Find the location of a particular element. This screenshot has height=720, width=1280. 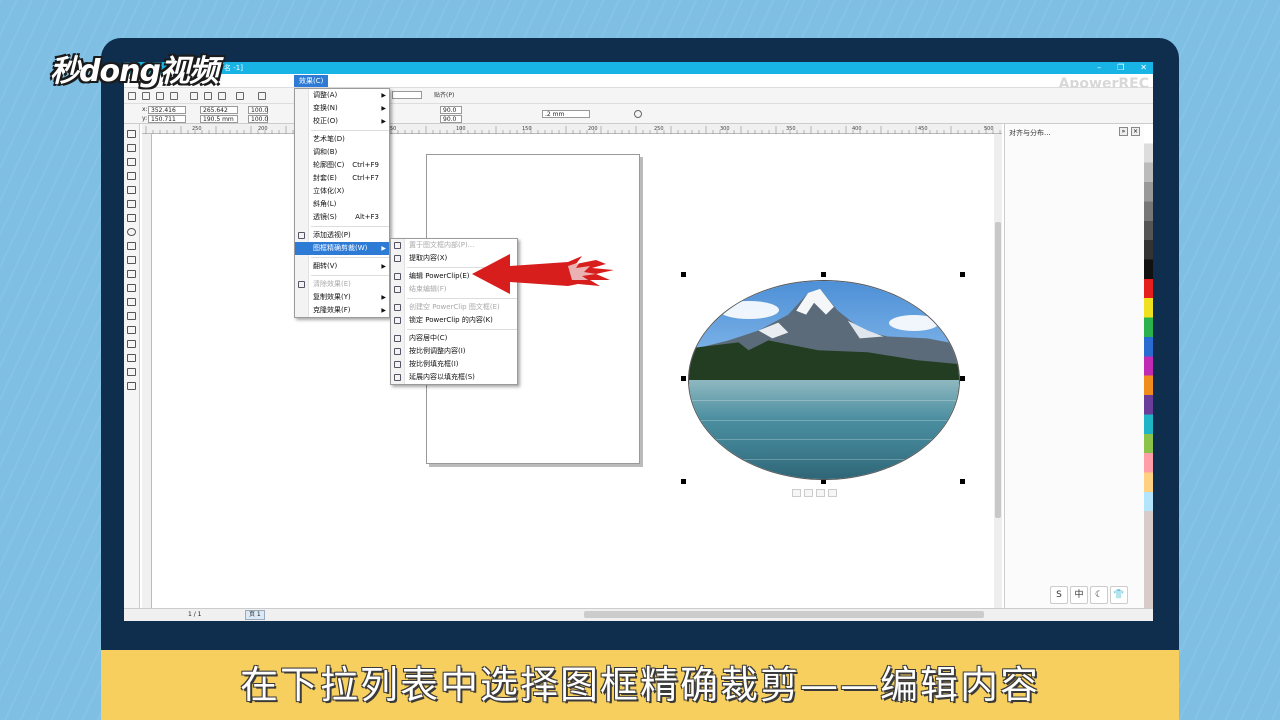

ime-moon-button: ☾ is located at coordinates (1099, 595).